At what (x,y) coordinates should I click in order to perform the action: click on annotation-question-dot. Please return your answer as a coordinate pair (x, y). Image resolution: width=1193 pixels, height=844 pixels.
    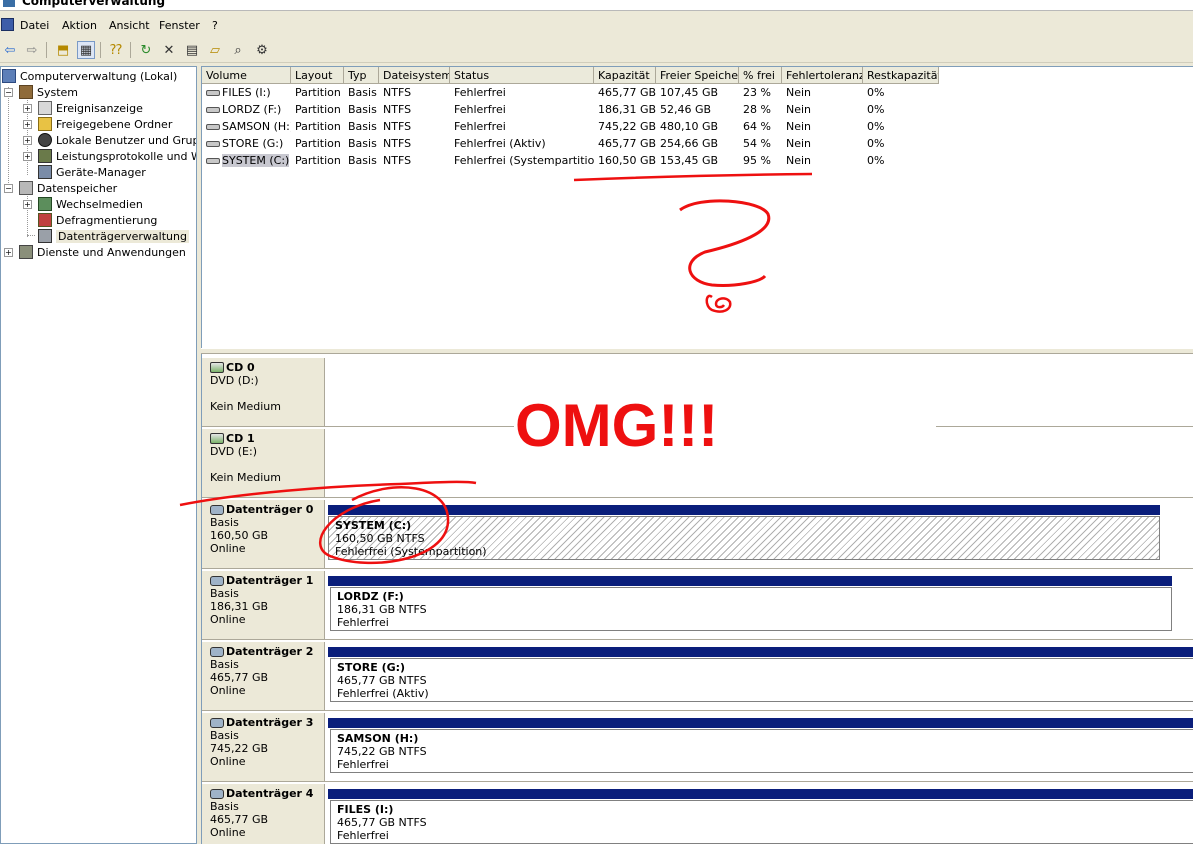
    Looking at the image, I should click on (718, 303).